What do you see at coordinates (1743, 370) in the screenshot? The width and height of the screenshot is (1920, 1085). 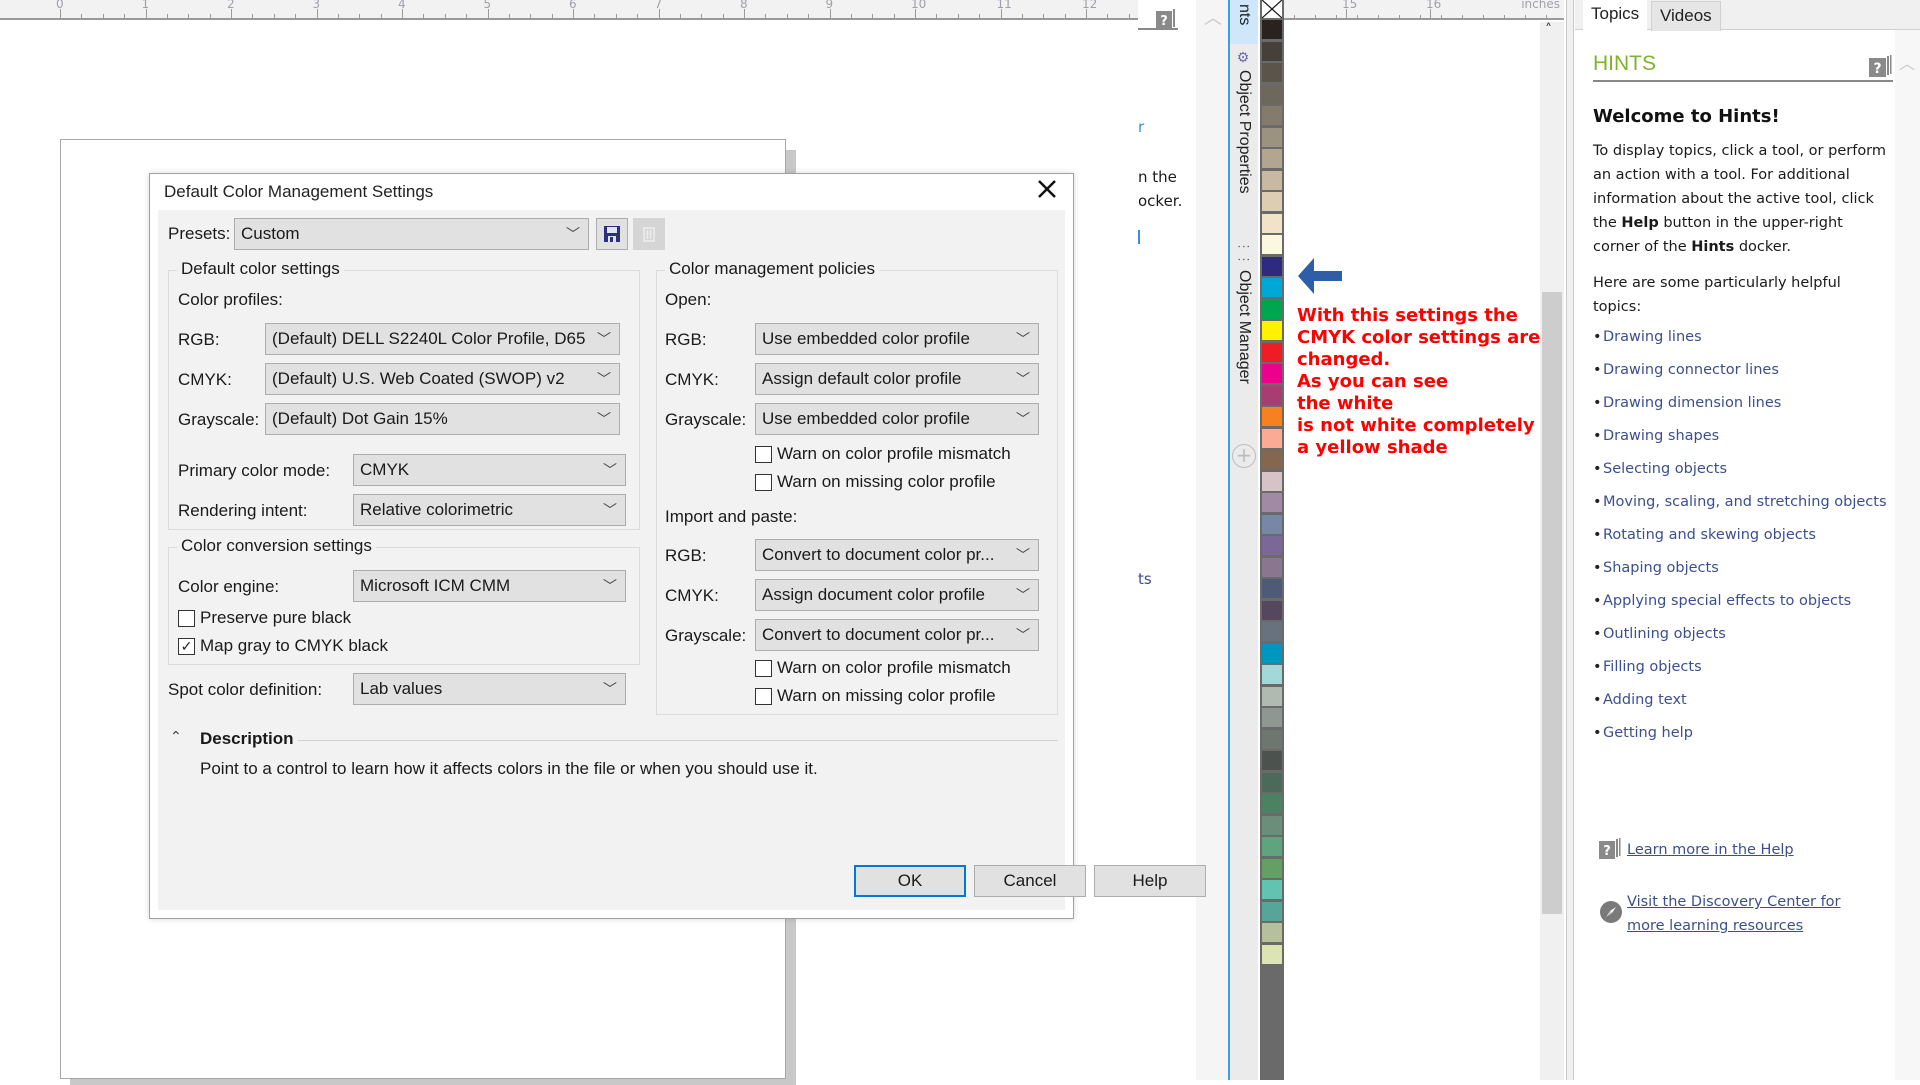 I see `topic-link: Drawing connector lines` at bounding box center [1743, 370].